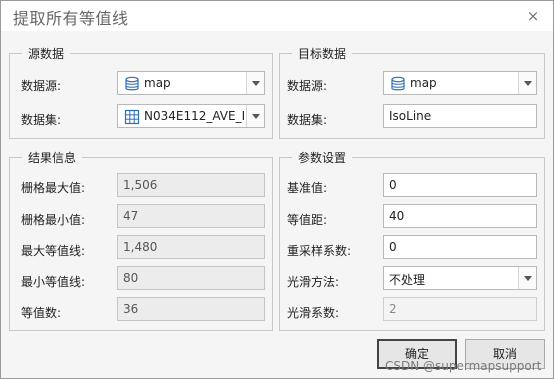  What do you see at coordinates (407, 280) in the screenshot?
I see `smooth-method-value: 不处理` at bounding box center [407, 280].